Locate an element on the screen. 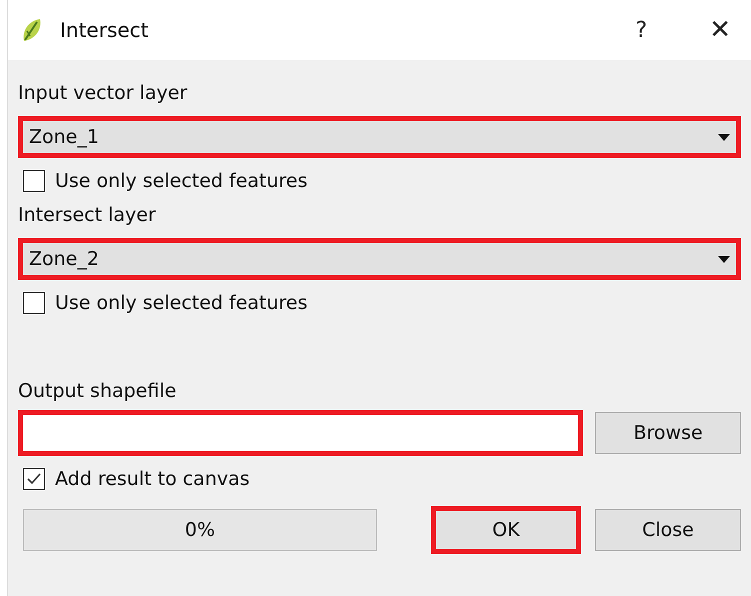 The width and height of the screenshot is (751, 596). checkmark-icon is located at coordinates (34, 479).